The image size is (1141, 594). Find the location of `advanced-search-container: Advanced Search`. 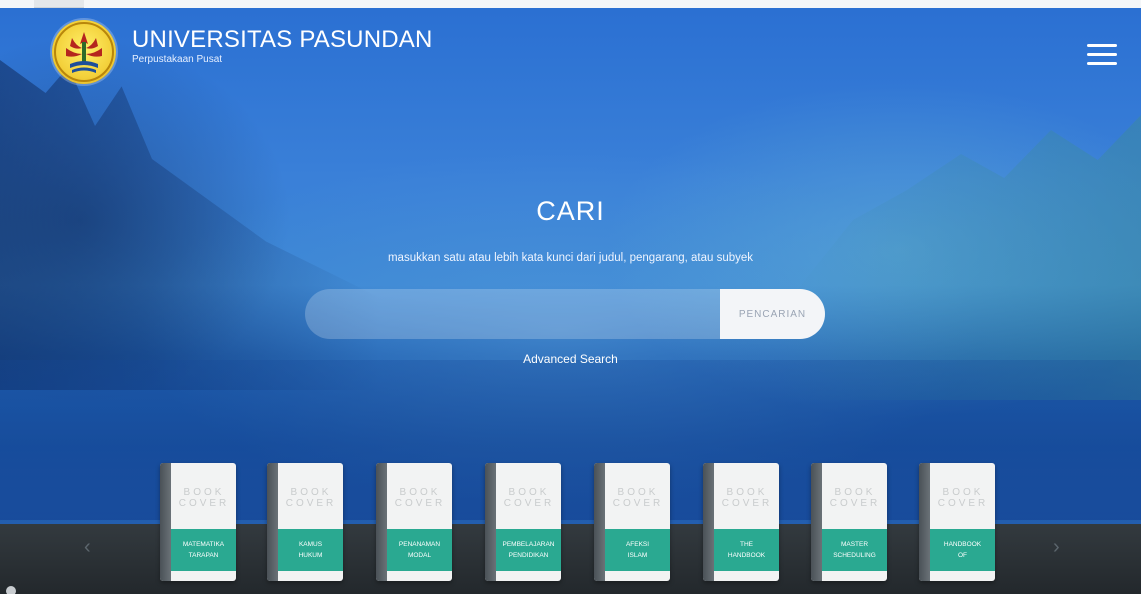

advanced-search-container: Advanced Search is located at coordinates (570, 359).